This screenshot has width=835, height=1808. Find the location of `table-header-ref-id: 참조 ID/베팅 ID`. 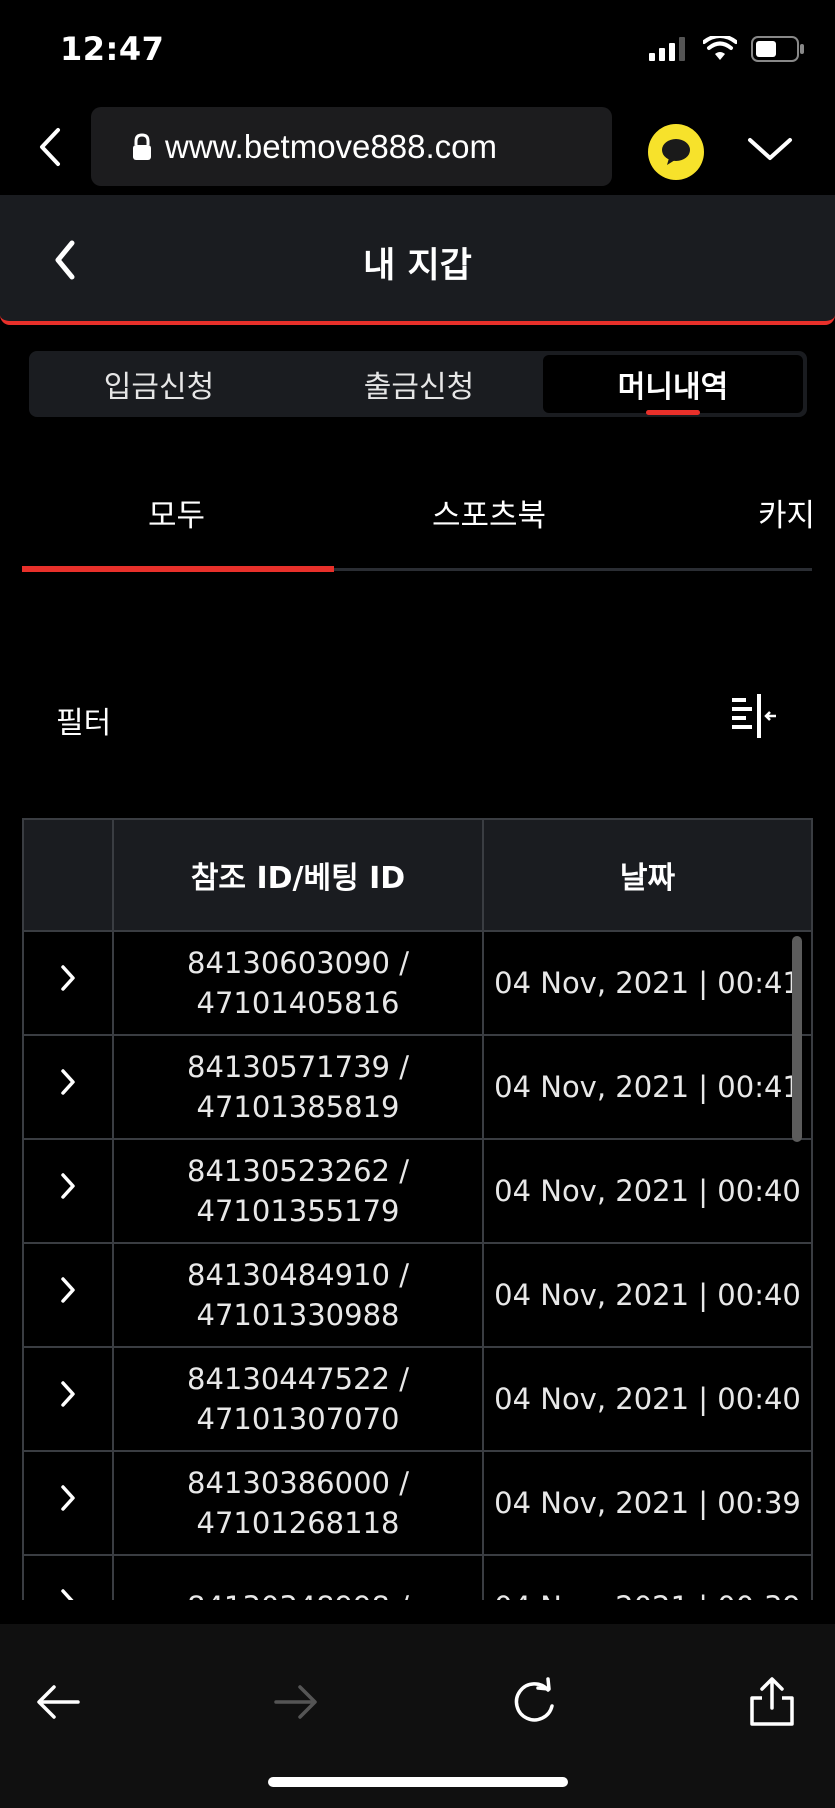

table-header-ref-id: 참조 ID/베팅 ID is located at coordinates (298, 875).